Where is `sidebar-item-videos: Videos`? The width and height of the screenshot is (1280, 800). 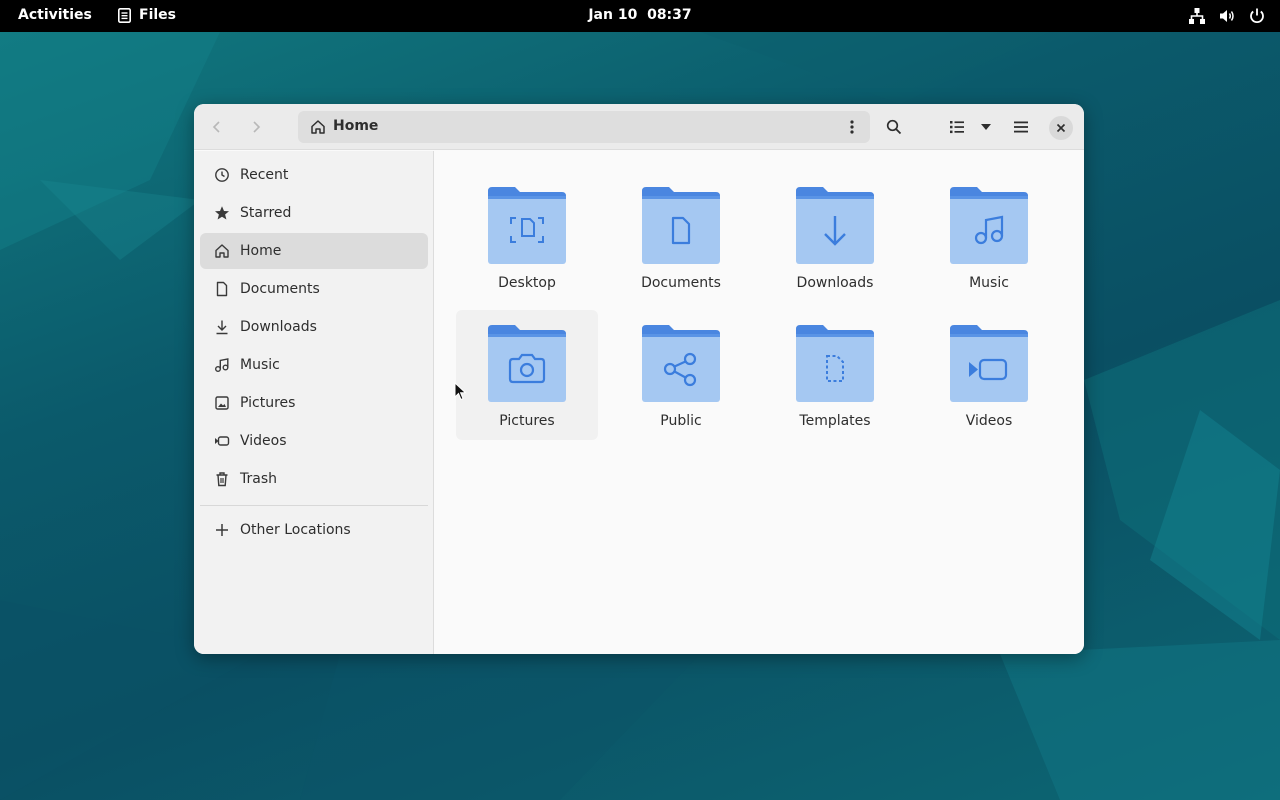
sidebar-item-videos: Videos is located at coordinates (314, 441).